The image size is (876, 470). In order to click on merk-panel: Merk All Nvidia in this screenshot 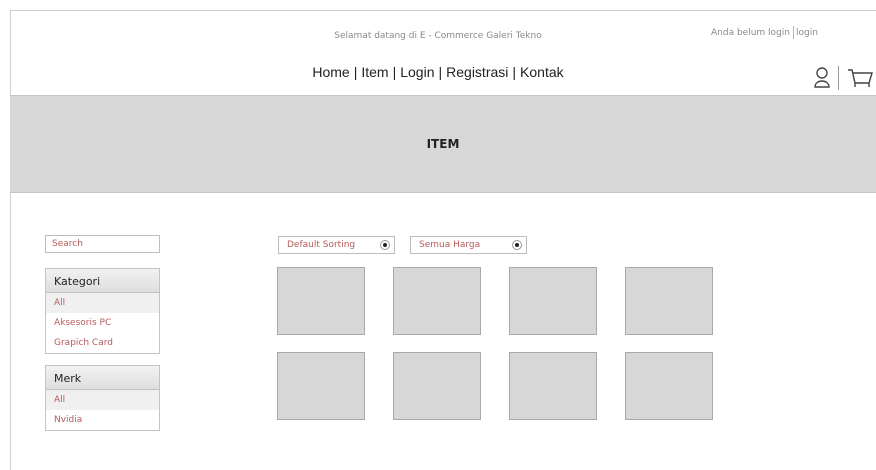, I will do `click(102, 398)`.